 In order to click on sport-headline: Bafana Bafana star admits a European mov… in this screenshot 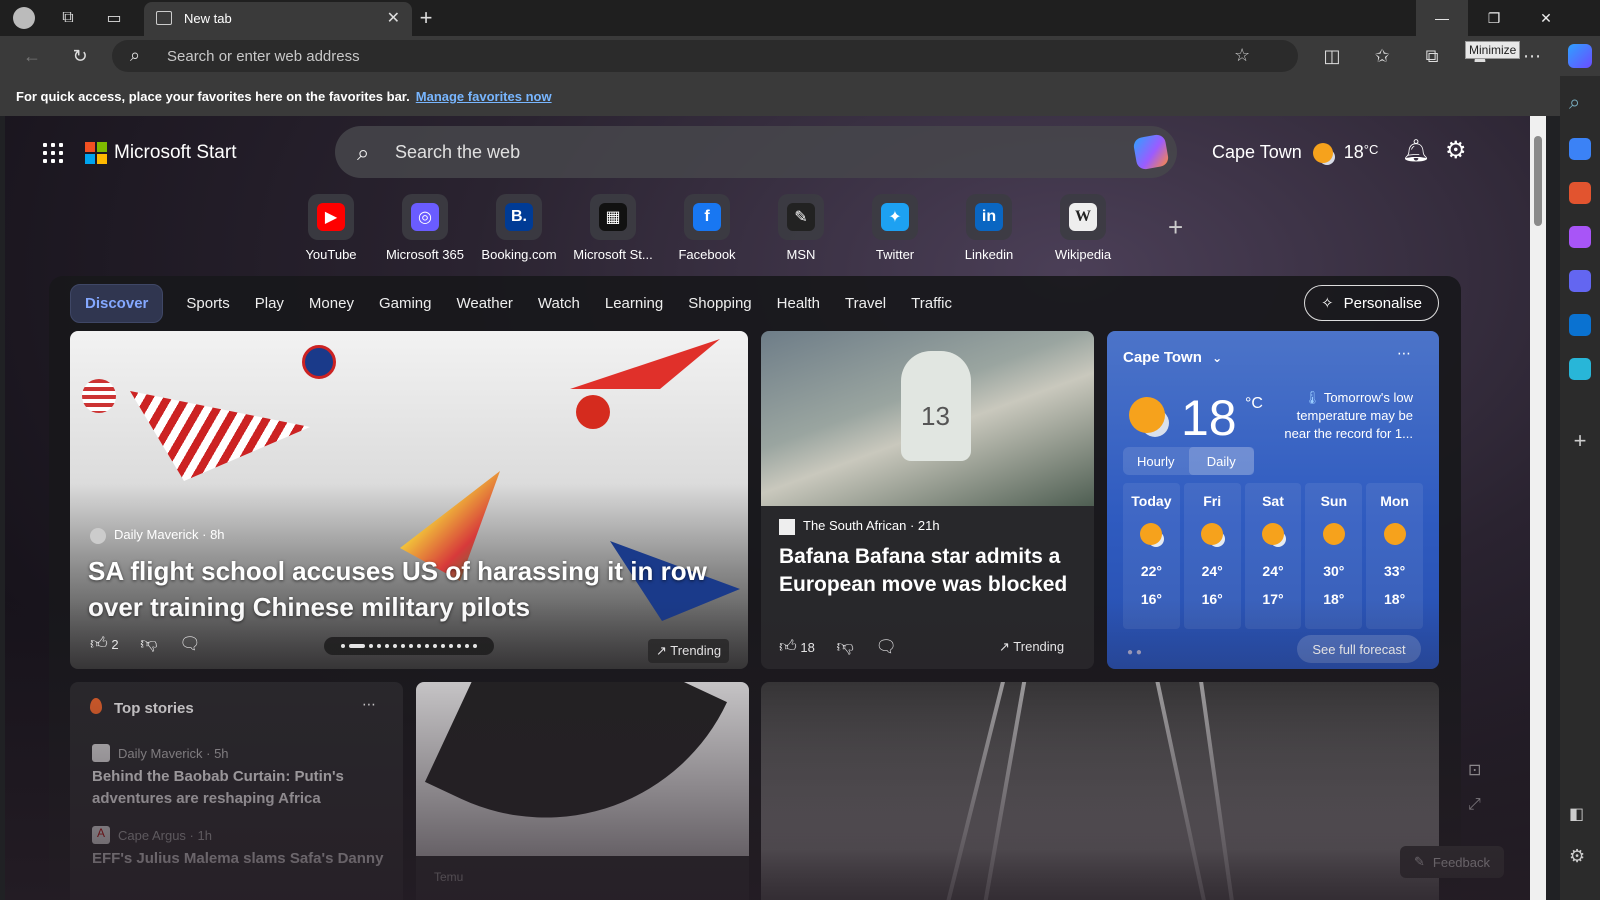, I will do `click(929, 571)`.